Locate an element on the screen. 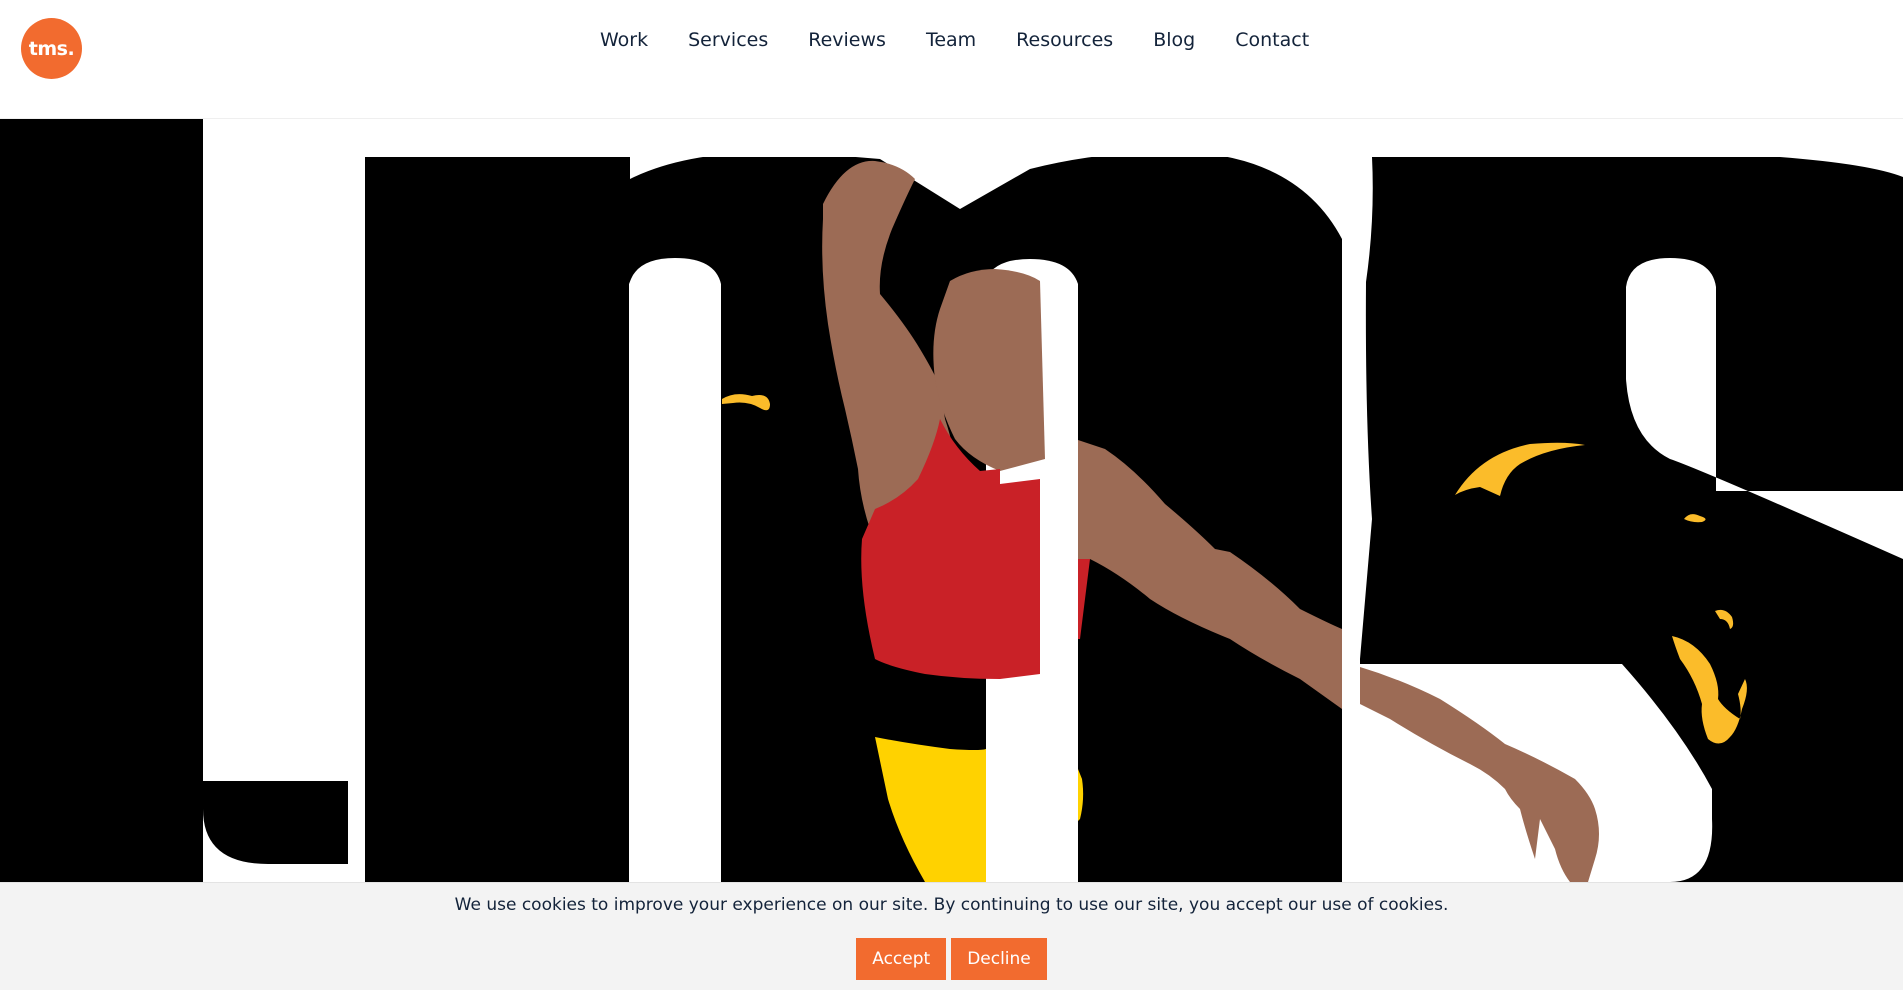  logo: tms. is located at coordinates (51, 48).